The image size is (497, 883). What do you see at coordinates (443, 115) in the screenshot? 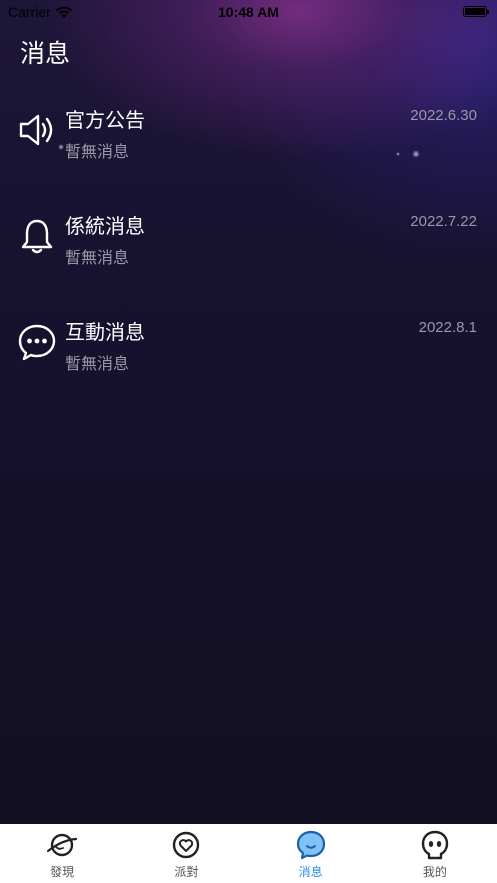
I see `message-date: 2022.6.30` at bounding box center [443, 115].